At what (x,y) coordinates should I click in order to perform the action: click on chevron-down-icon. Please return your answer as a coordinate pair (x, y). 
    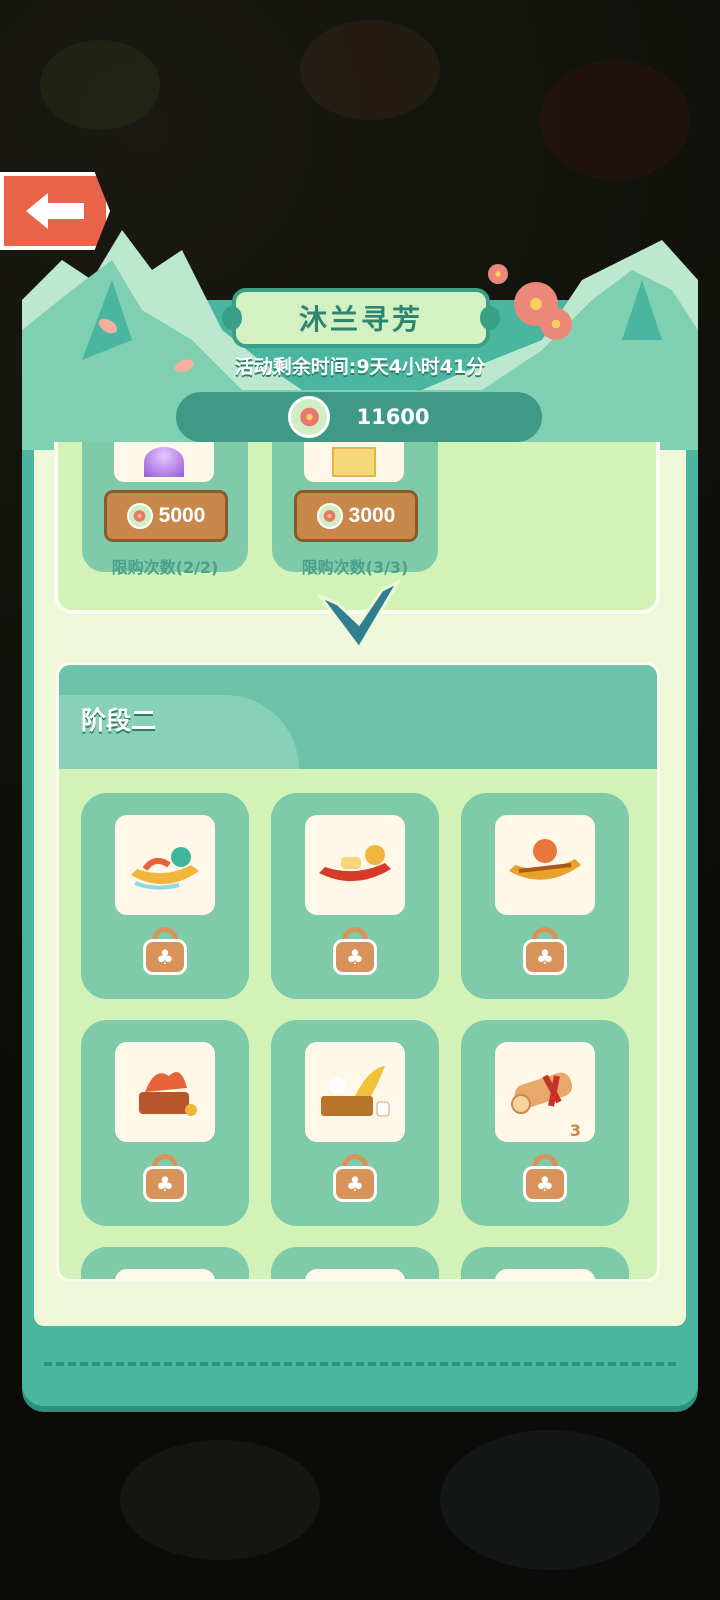
    Looking at the image, I should click on (359, 615).